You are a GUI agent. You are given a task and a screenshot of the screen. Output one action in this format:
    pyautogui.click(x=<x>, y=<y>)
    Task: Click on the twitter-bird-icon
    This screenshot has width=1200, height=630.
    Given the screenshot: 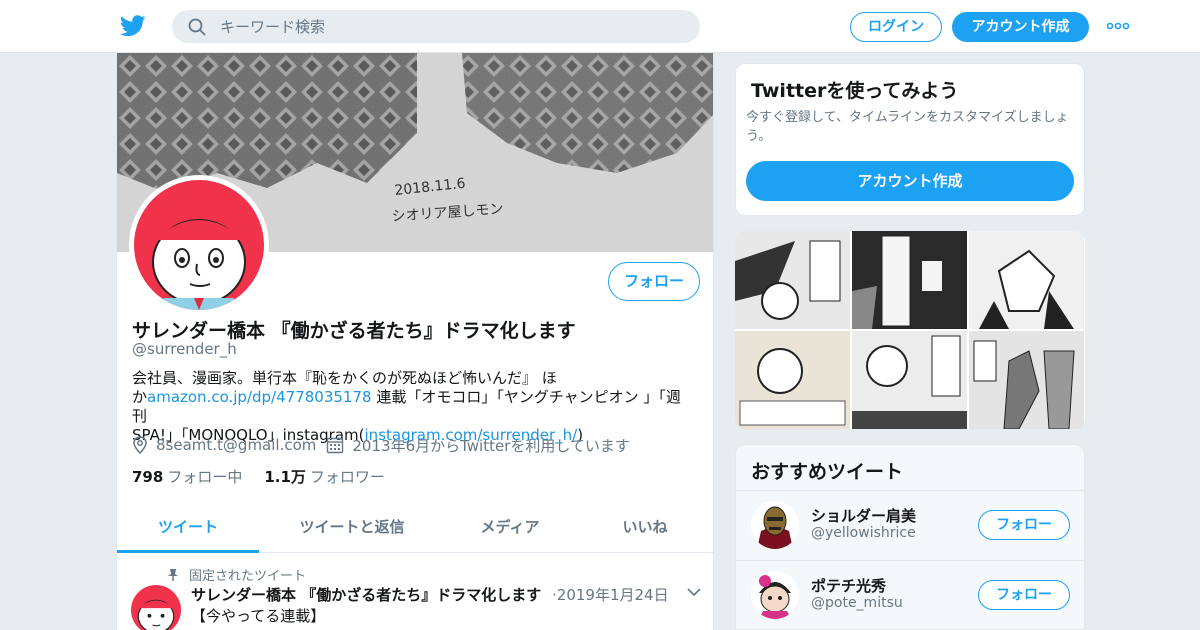 What is the action you would take?
    pyautogui.click(x=133, y=26)
    